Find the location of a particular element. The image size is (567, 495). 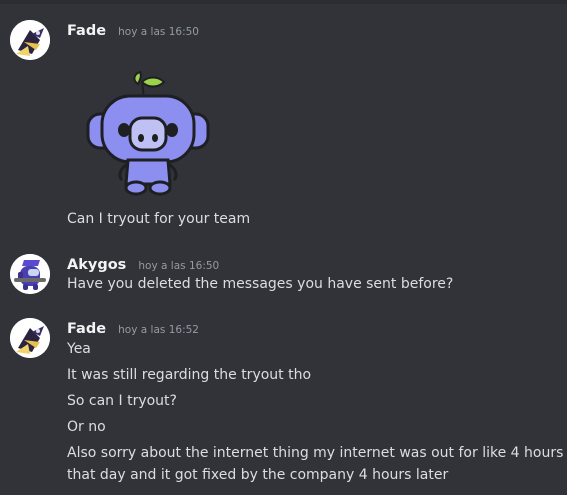

timestamp: hoy a las 16:52 is located at coordinates (158, 330).